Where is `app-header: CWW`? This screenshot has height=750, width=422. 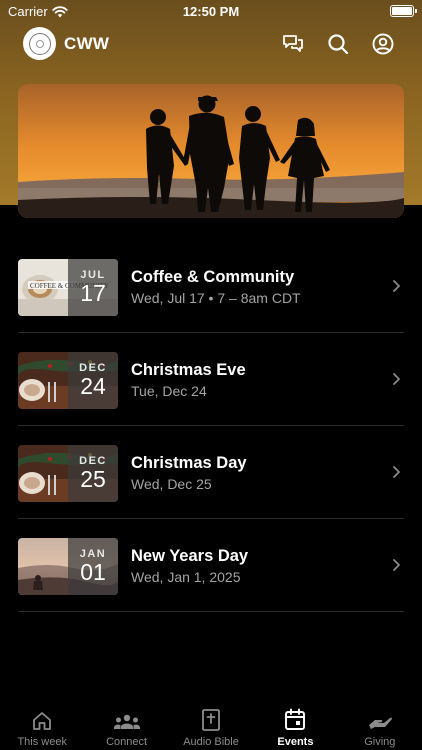
app-header: CWW is located at coordinates (211, 44).